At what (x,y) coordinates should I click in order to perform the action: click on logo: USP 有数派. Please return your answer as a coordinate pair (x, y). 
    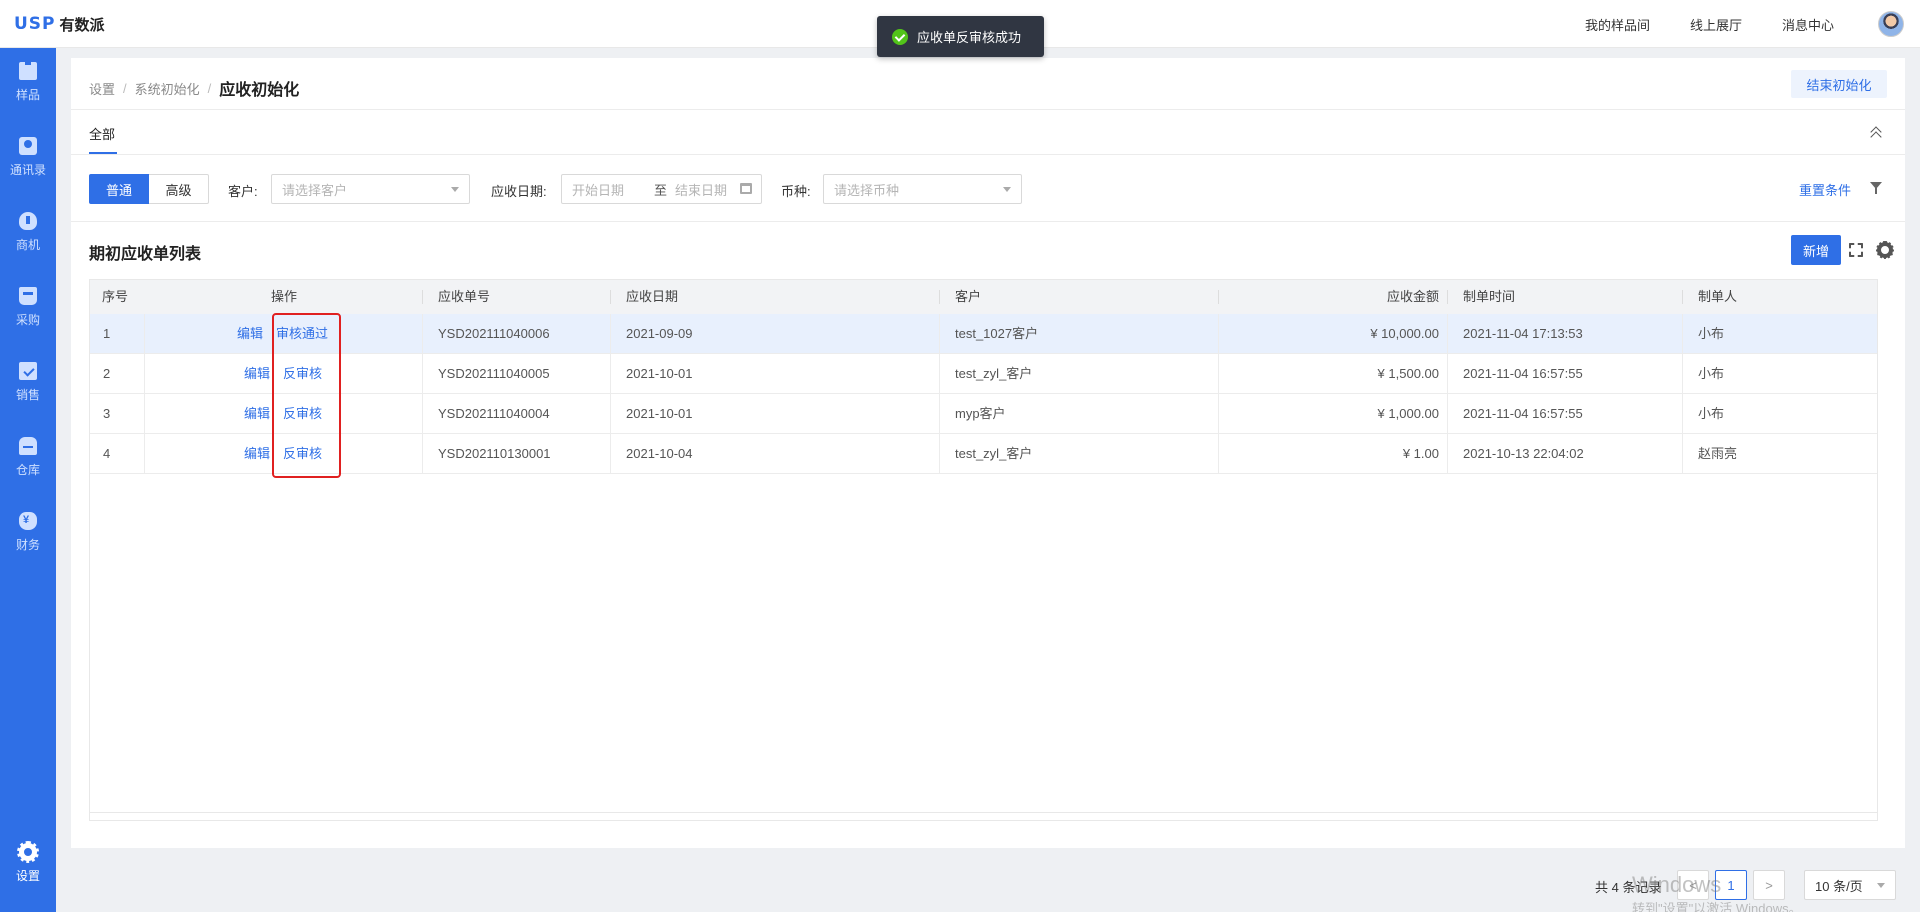
    Looking at the image, I should click on (59, 24).